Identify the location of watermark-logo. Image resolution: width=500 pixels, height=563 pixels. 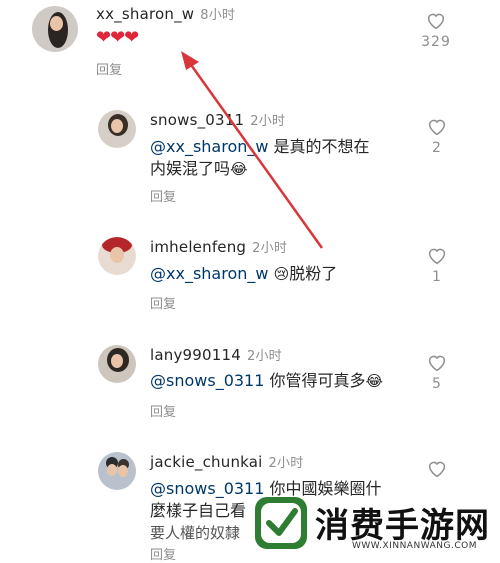
(281, 523).